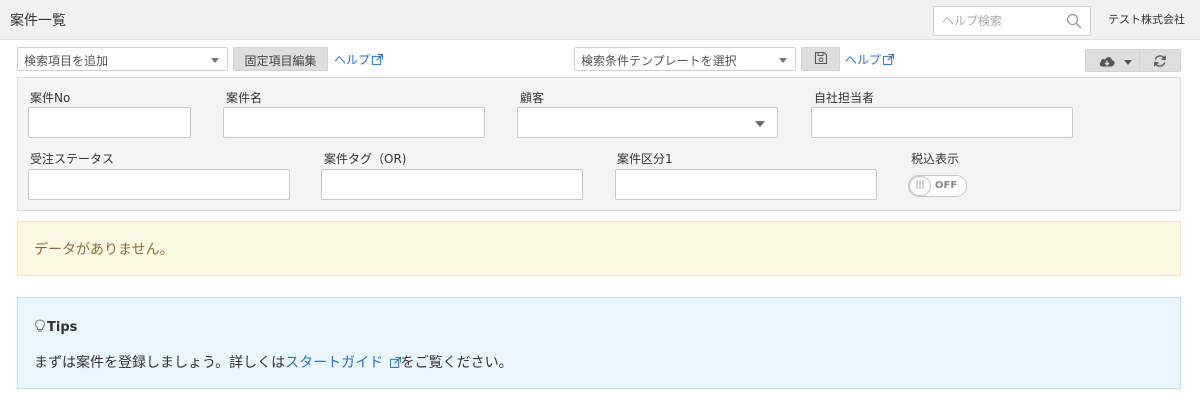 This screenshot has height=410, width=1200. Describe the element at coordinates (109, 122) in the screenshot. I see `case-no-input` at that location.